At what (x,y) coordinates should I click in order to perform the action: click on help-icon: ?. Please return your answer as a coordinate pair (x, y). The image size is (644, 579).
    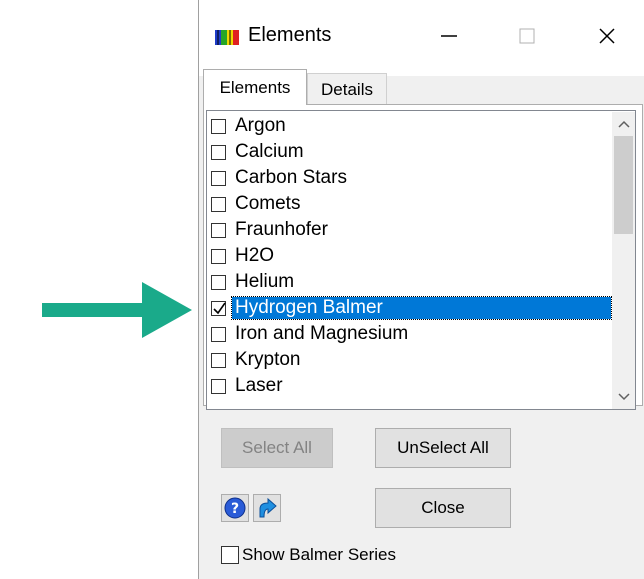
    Looking at the image, I should click on (235, 508).